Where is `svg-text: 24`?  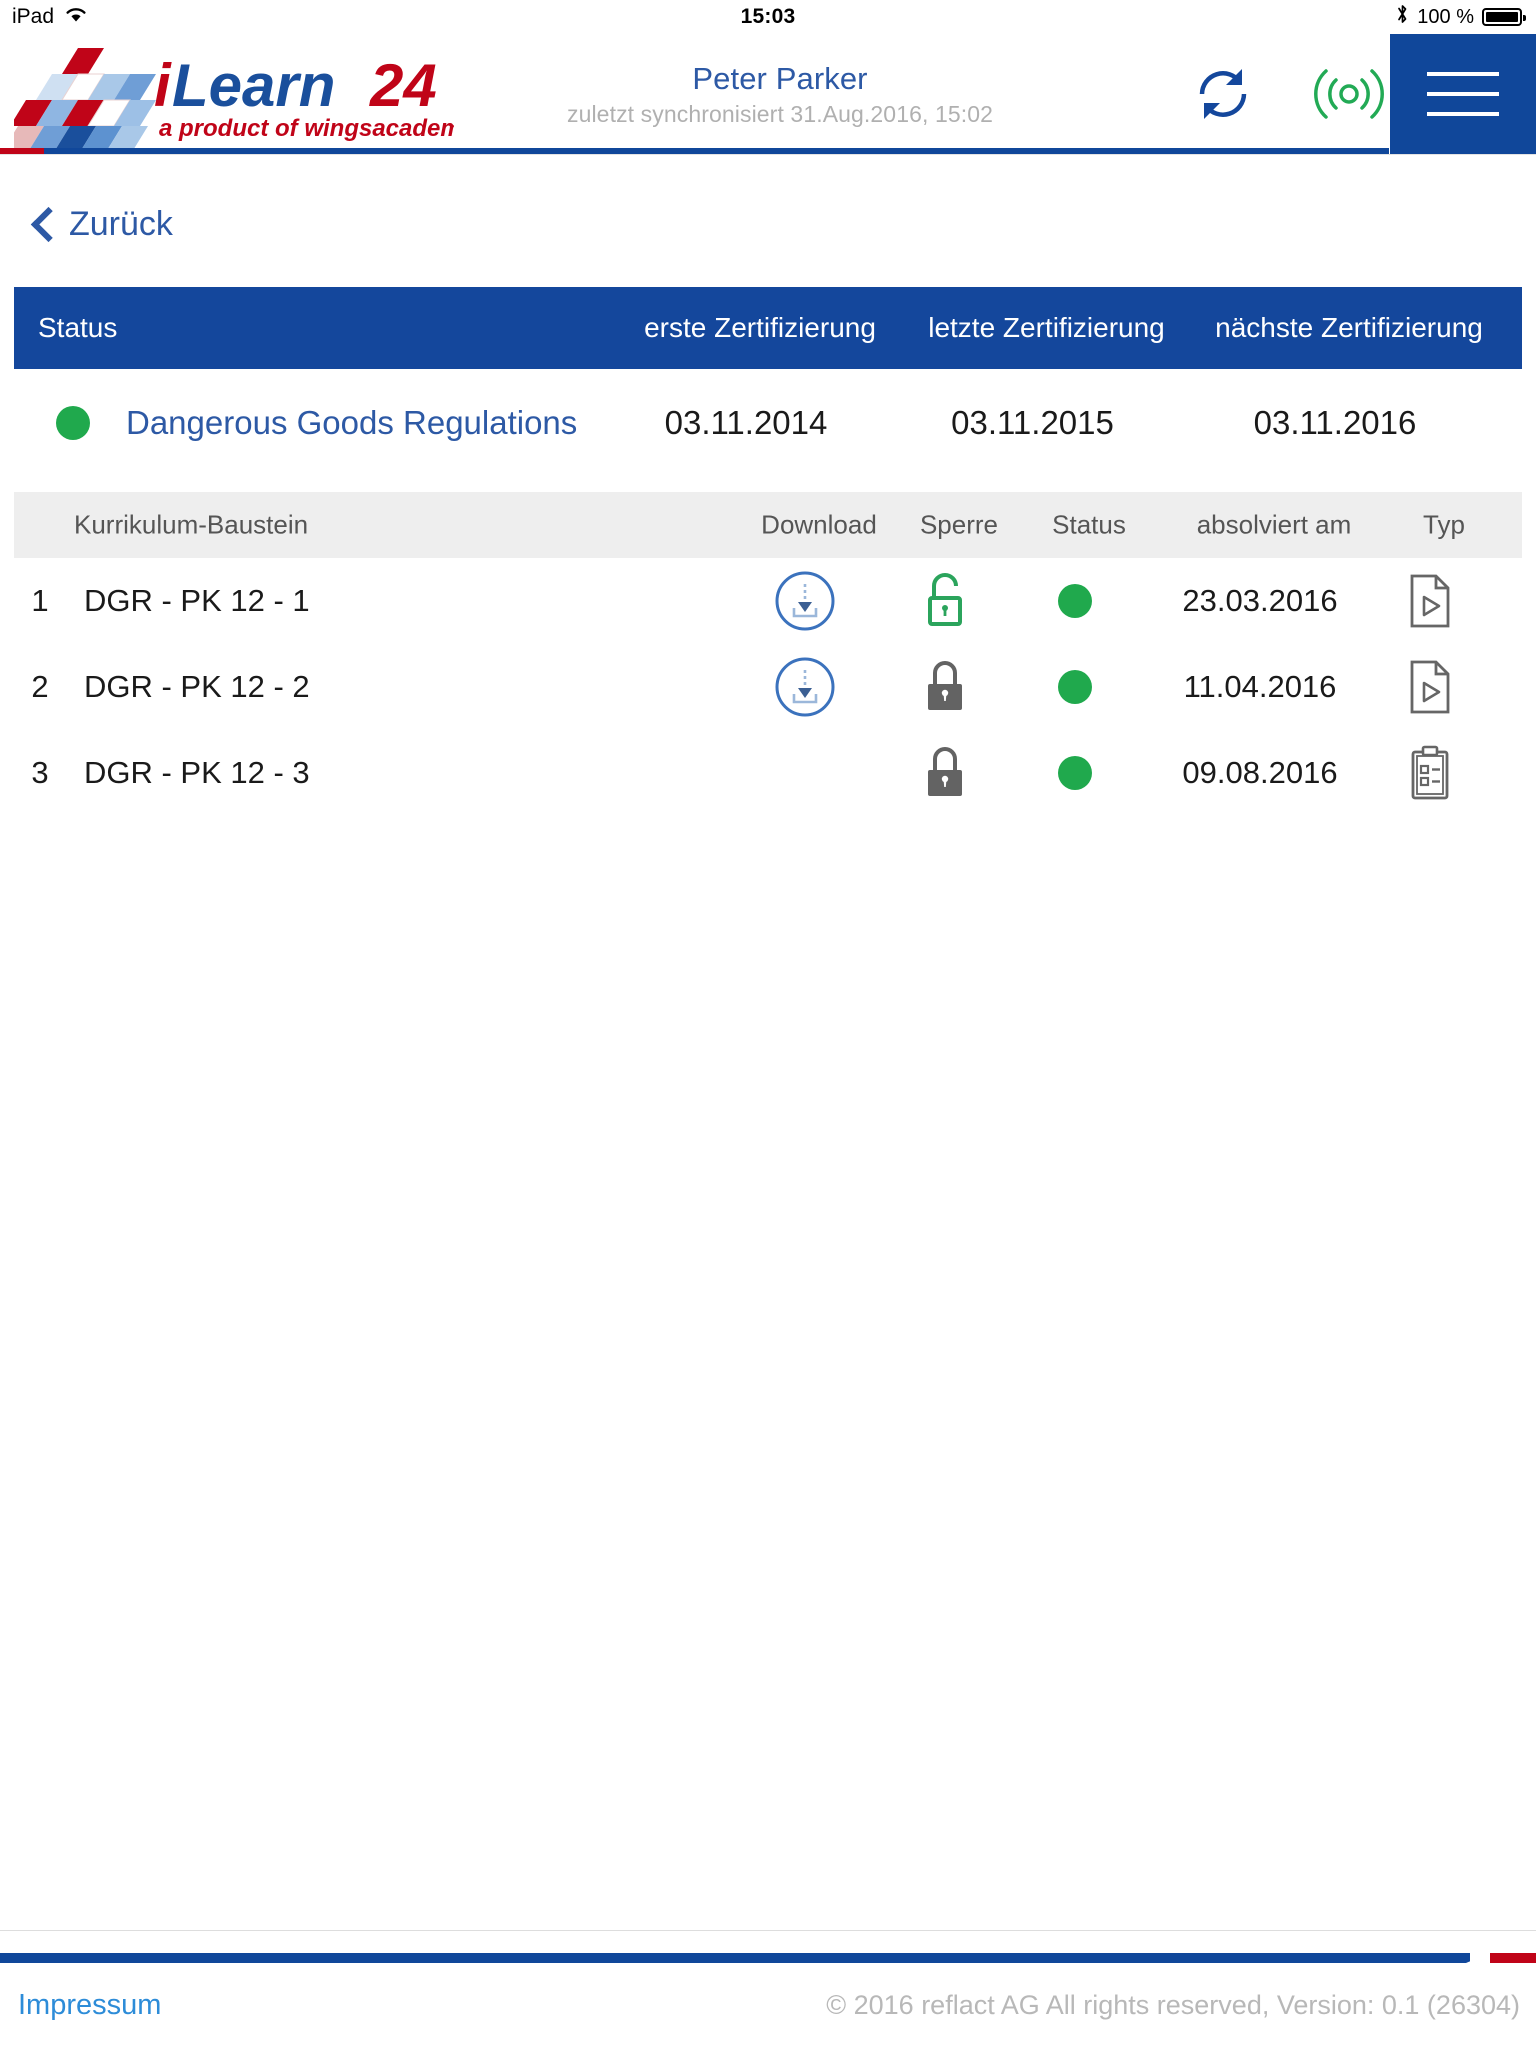 svg-text: 24 is located at coordinates (403, 85).